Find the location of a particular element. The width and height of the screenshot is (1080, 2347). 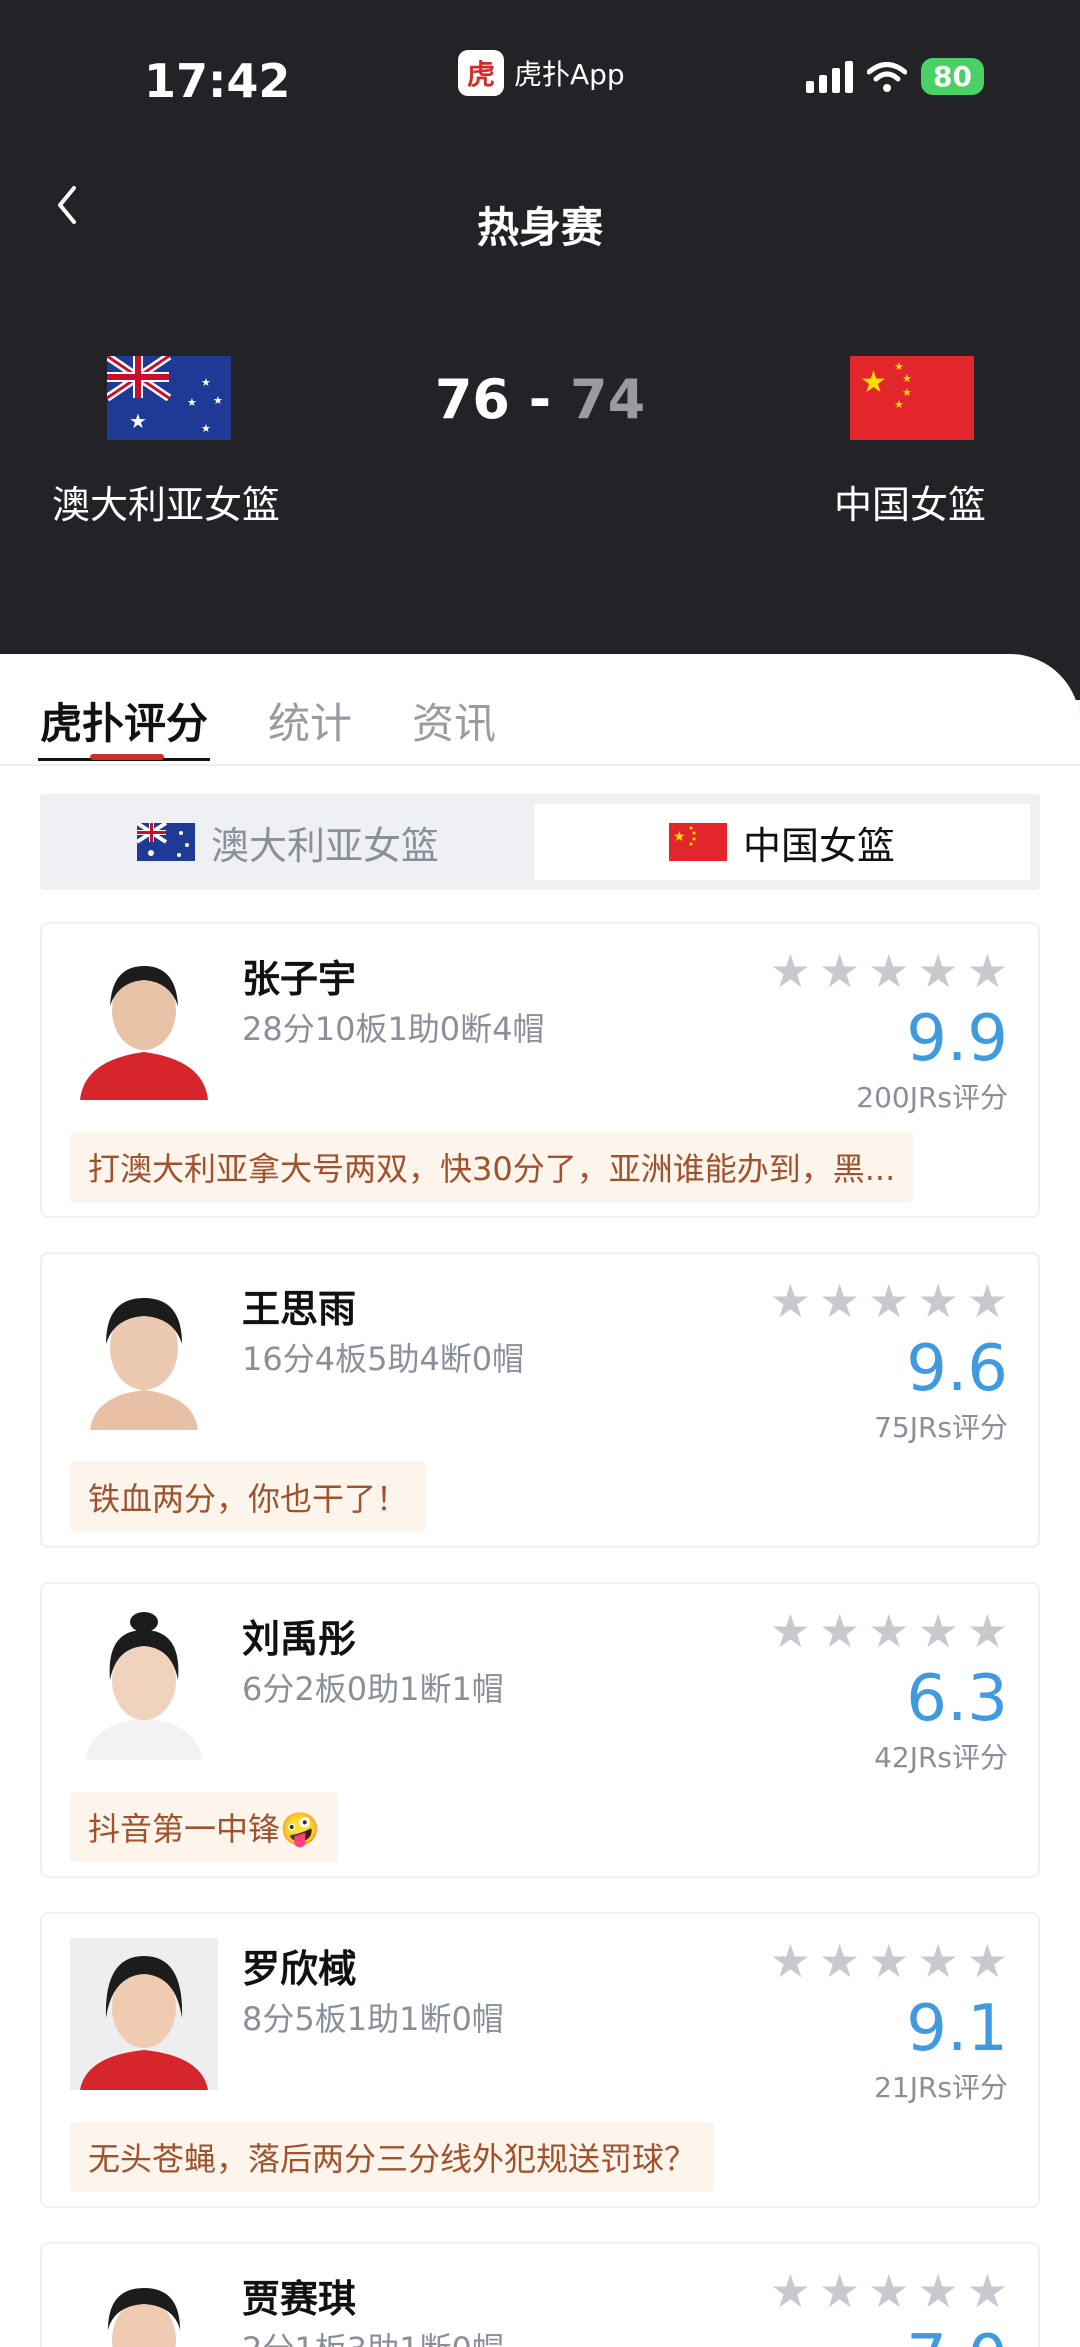

clock: 17:42 is located at coordinates (217, 81).